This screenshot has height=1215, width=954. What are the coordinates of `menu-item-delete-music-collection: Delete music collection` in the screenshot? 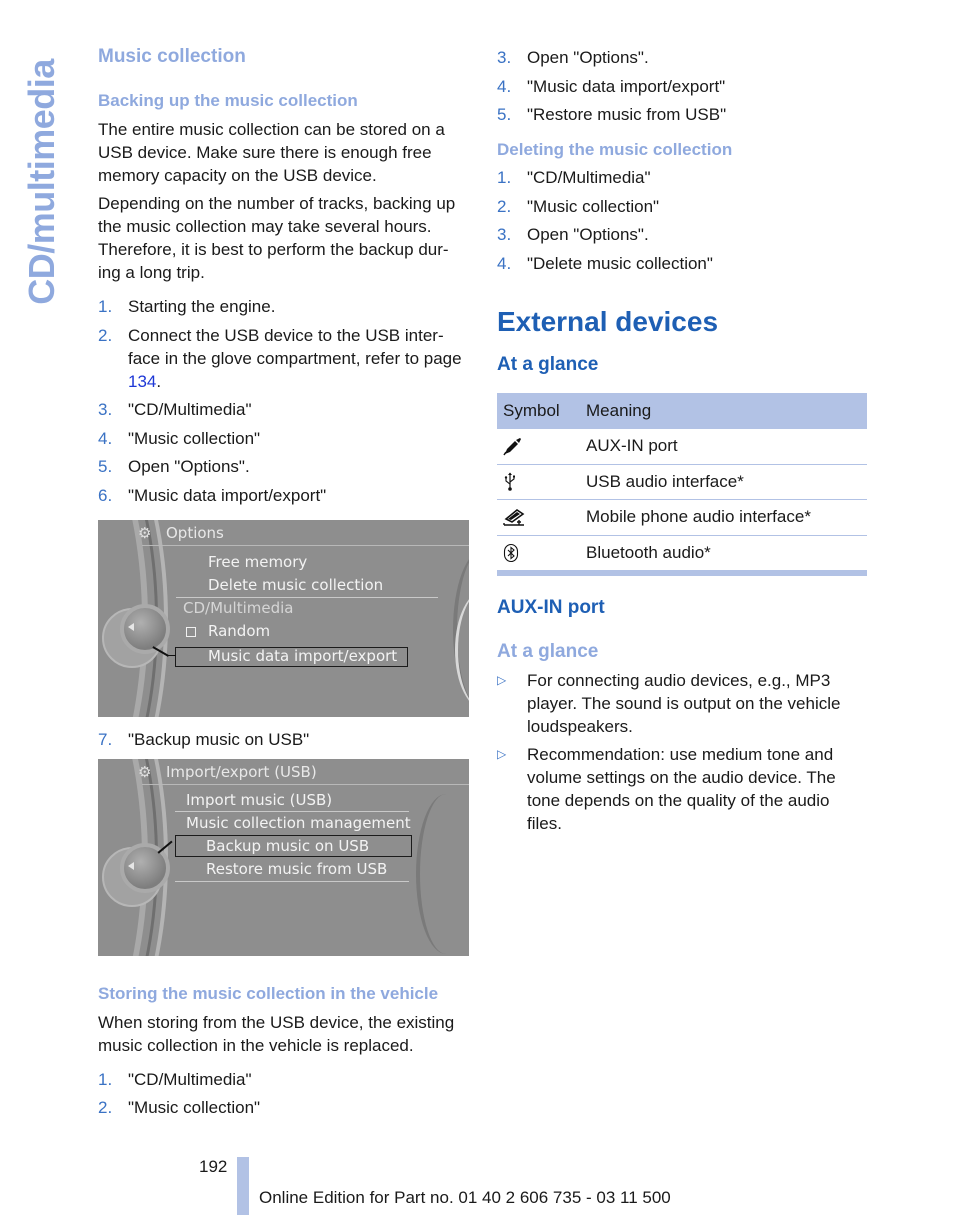 It's located at (296, 584).